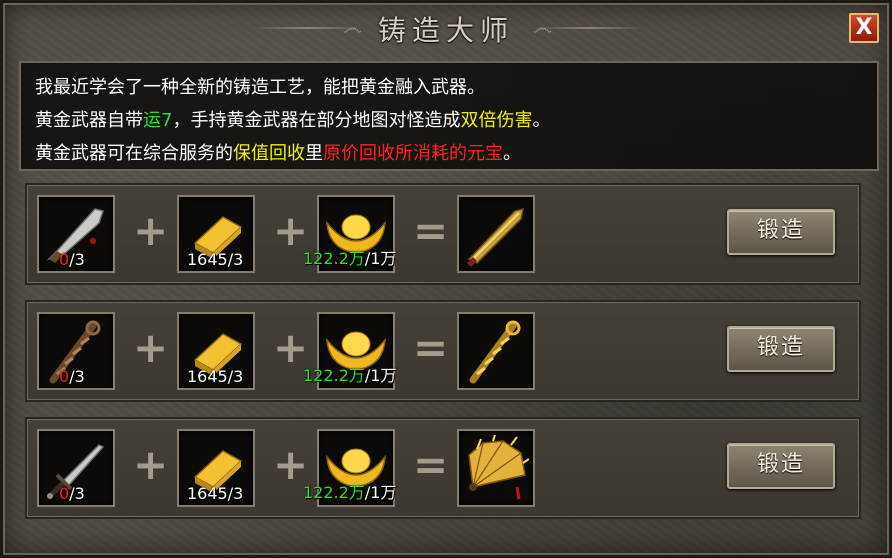  Describe the element at coordinates (134, 153) in the screenshot. I see `description-text: 黄金武器可在综合服务的` at that location.